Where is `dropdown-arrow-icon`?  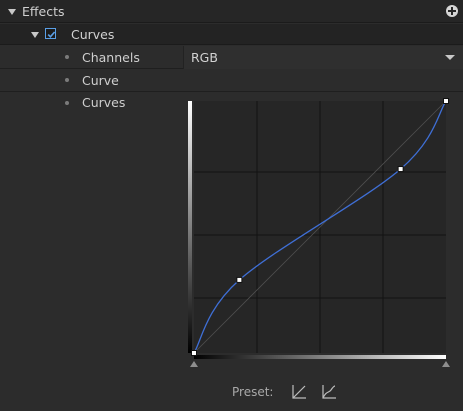
dropdown-arrow-icon is located at coordinates (450, 57).